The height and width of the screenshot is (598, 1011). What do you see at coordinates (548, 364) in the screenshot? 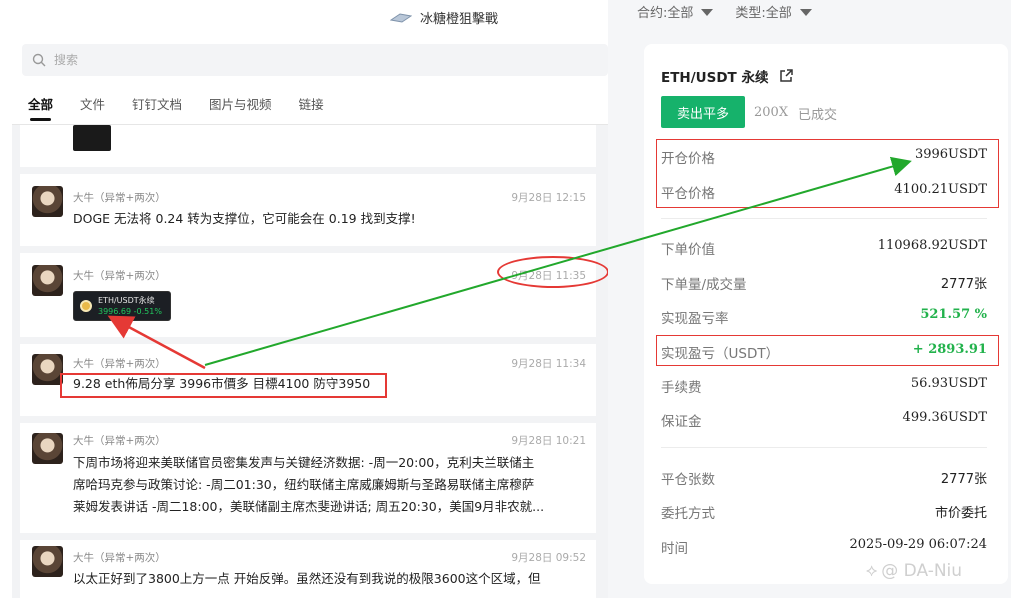
I see `message-time: 9月28日 11:34` at bounding box center [548, 364].